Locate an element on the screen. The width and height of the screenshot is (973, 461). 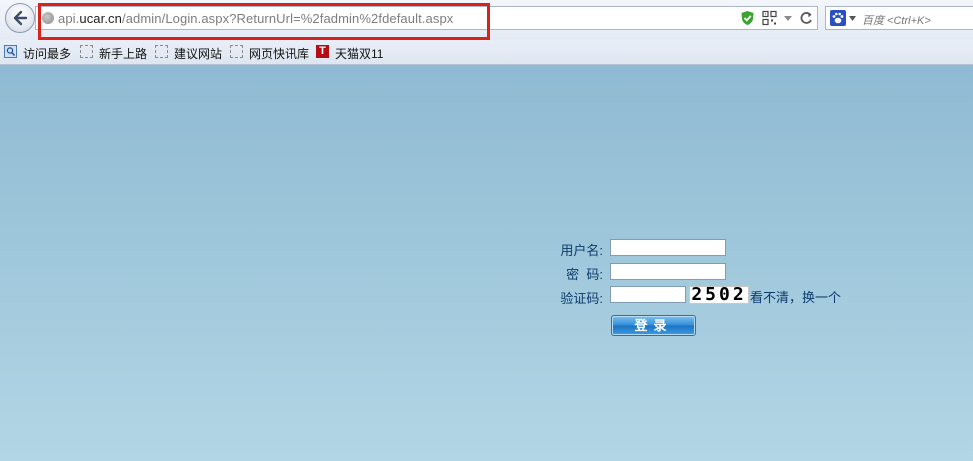
captcha-refresh-link: 看不清，换一个 is located at coordinates (795, 296).